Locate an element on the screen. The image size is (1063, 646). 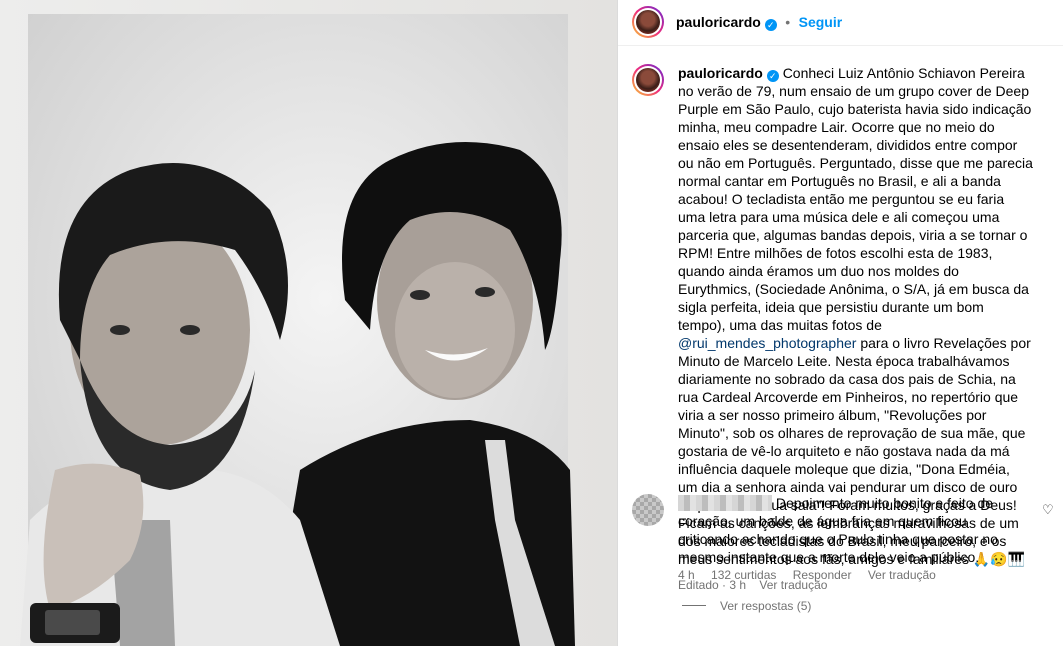
comment-meta: 4 h 132 curtidas Responder Ver tradução is located at coordinates (813, 575).